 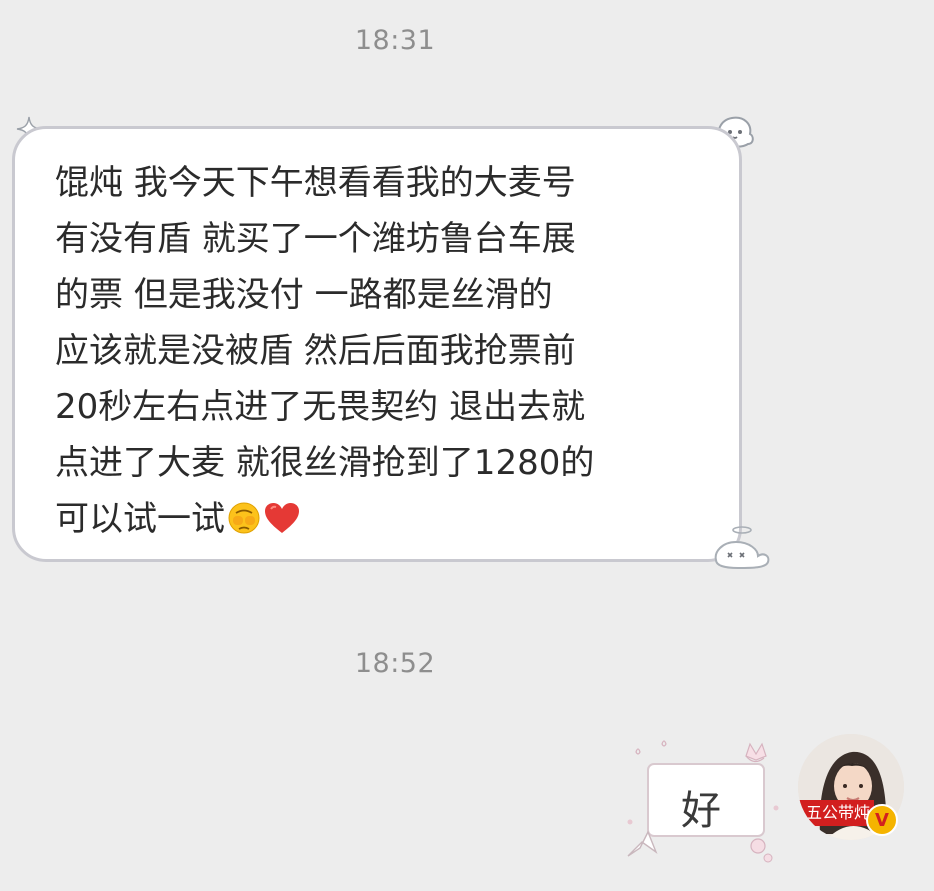 I want to click on verified-badge-icon: V, so click(x=882, y=820).